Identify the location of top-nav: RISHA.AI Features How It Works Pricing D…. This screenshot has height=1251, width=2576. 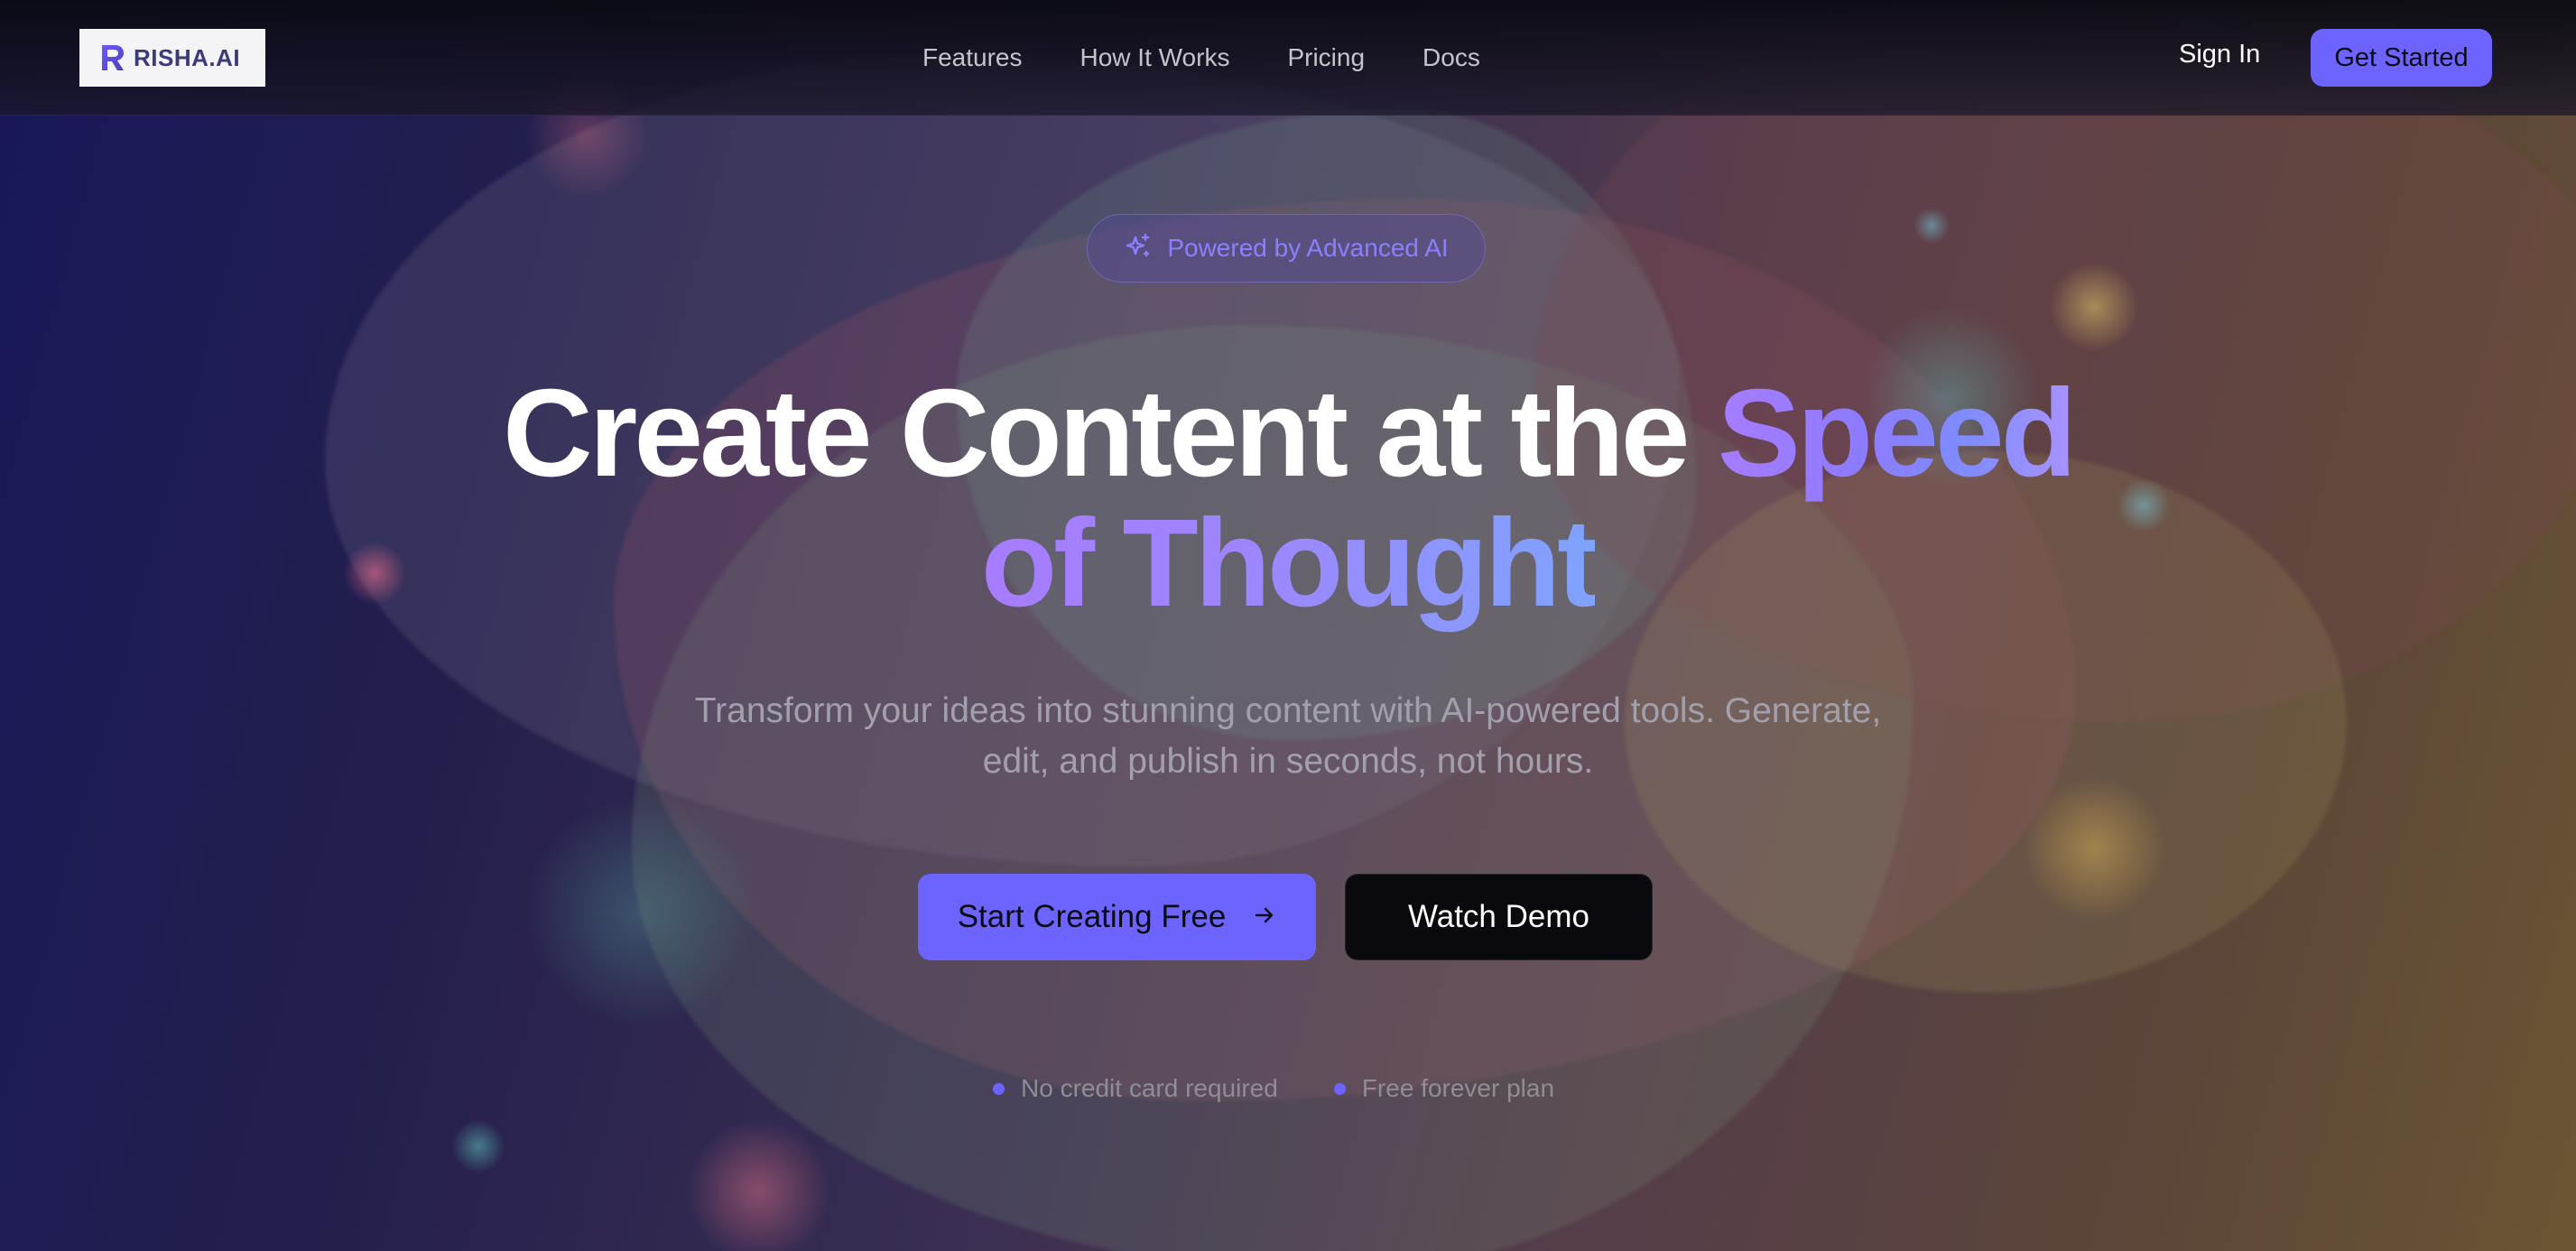
(1288, 58).